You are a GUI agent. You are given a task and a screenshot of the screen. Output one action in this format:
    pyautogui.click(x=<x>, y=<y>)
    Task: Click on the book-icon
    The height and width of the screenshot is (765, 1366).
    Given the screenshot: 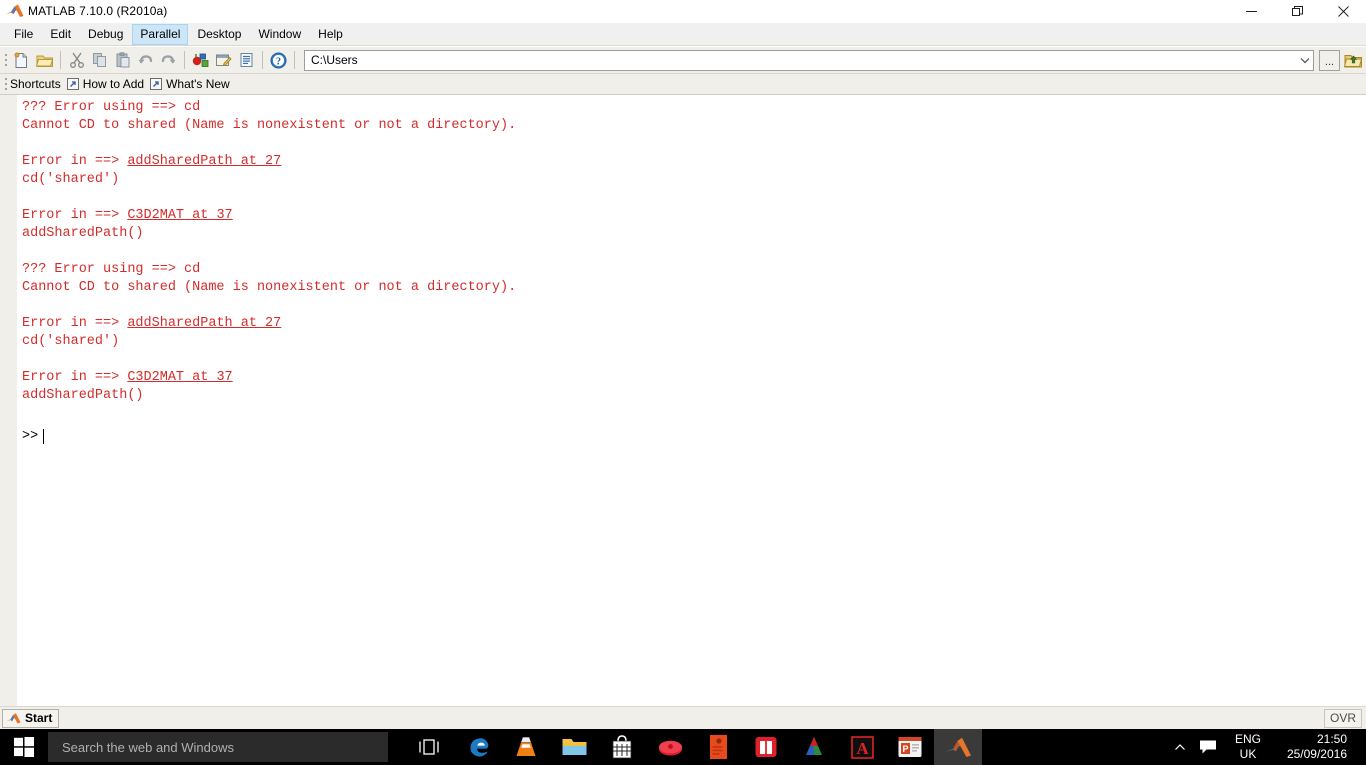 What is the action you would take?
    pyautogui.click(x=766, y=747)
    